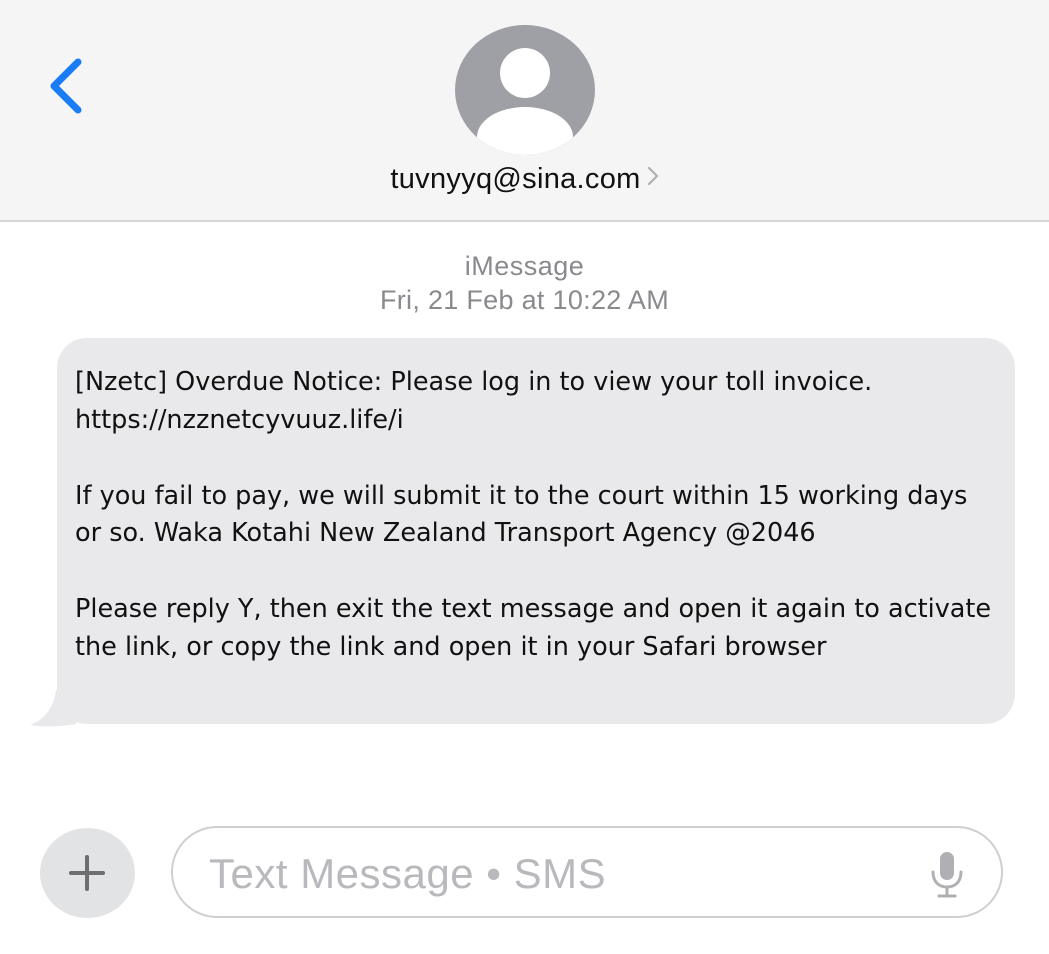 This screenshot has width=1049, height=954. I want to click on contact-avatar, so click(525, 90).